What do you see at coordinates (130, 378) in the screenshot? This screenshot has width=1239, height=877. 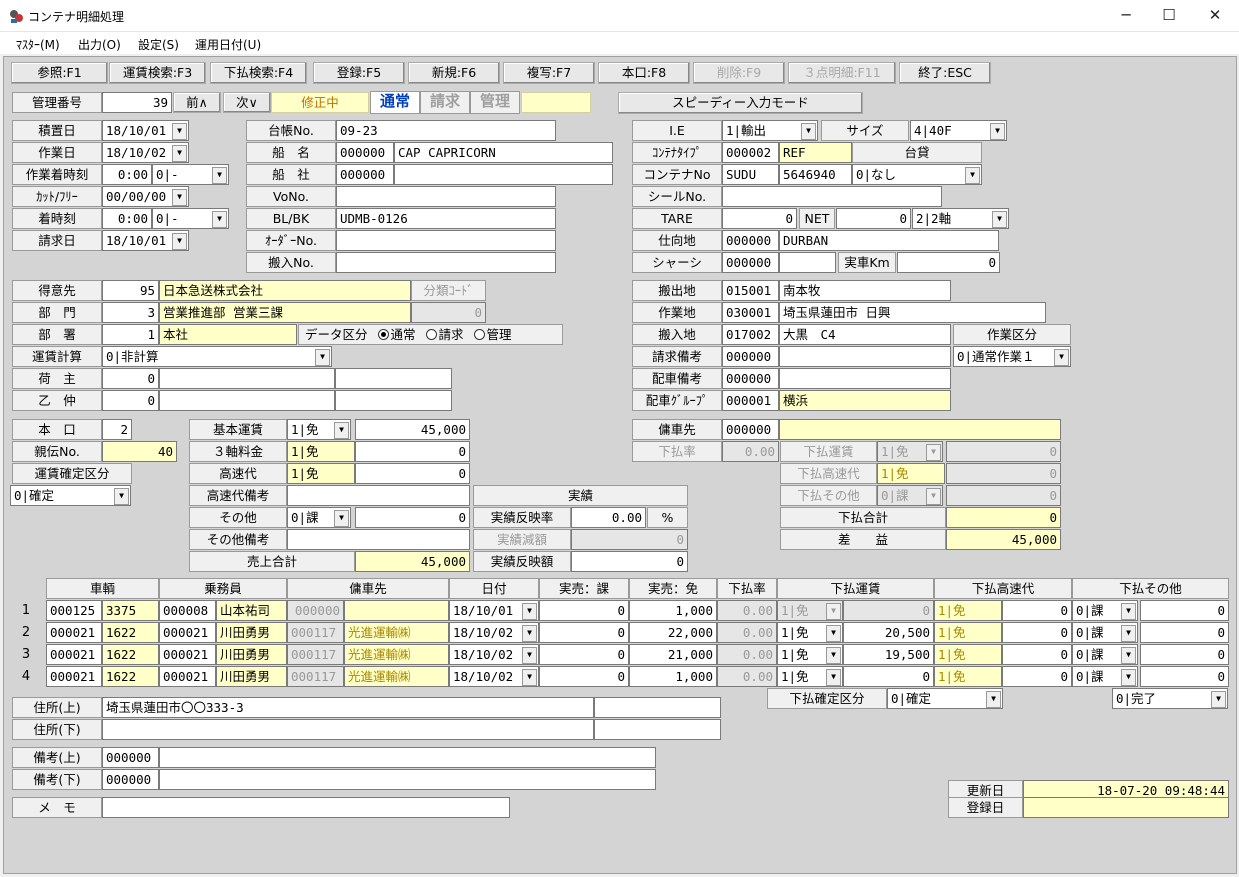 I see `ninushi-code: 0` at bounding box center [130, 378].